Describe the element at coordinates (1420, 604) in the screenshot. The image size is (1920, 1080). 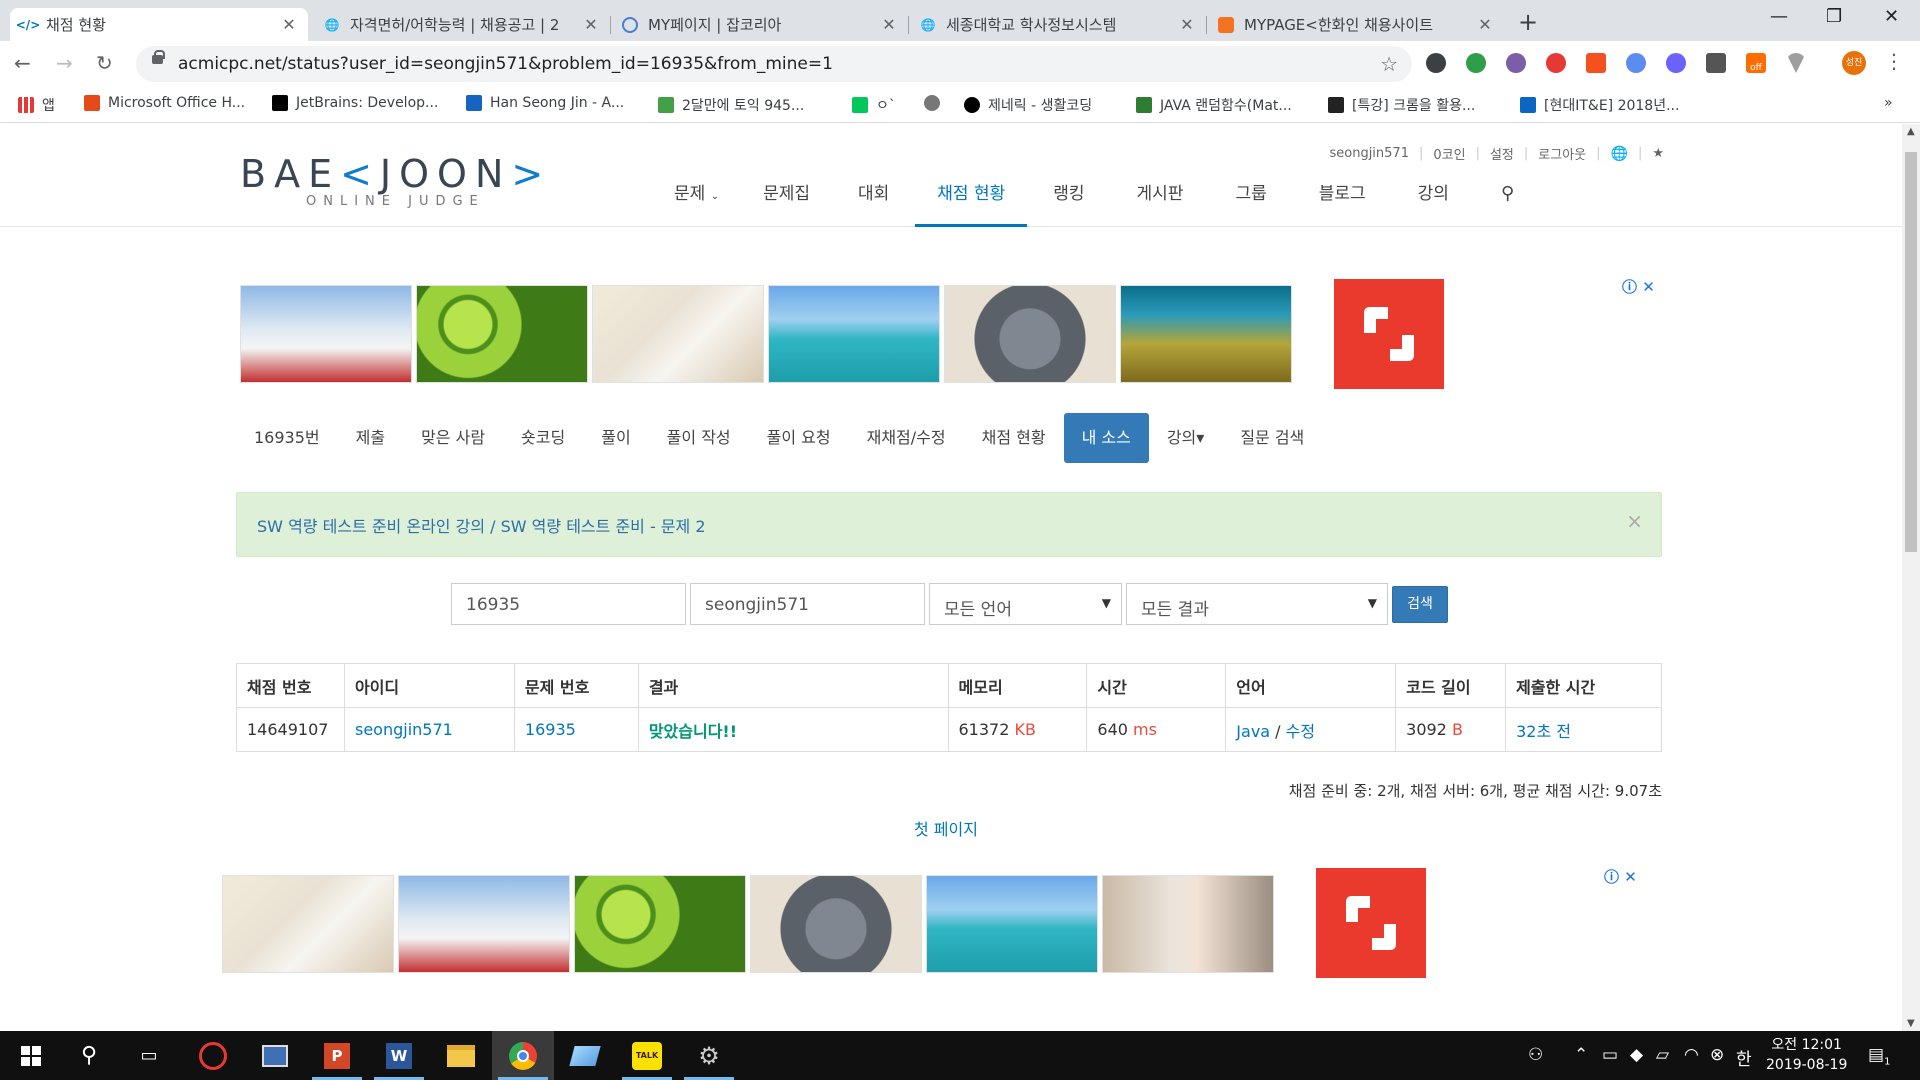
I see `search-button: 검색` at that location.